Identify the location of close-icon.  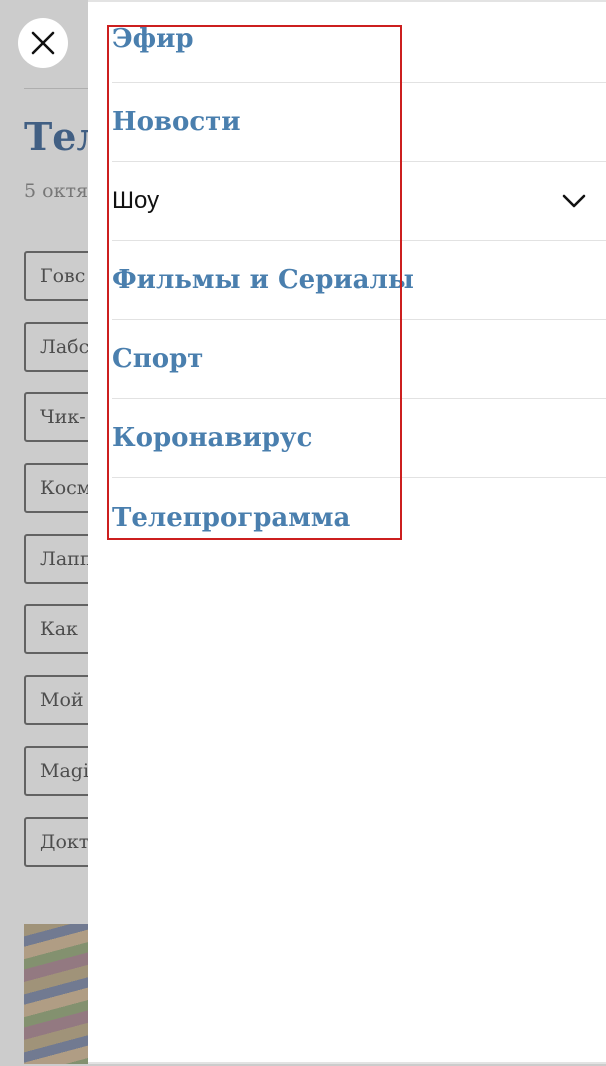
(43, 43).